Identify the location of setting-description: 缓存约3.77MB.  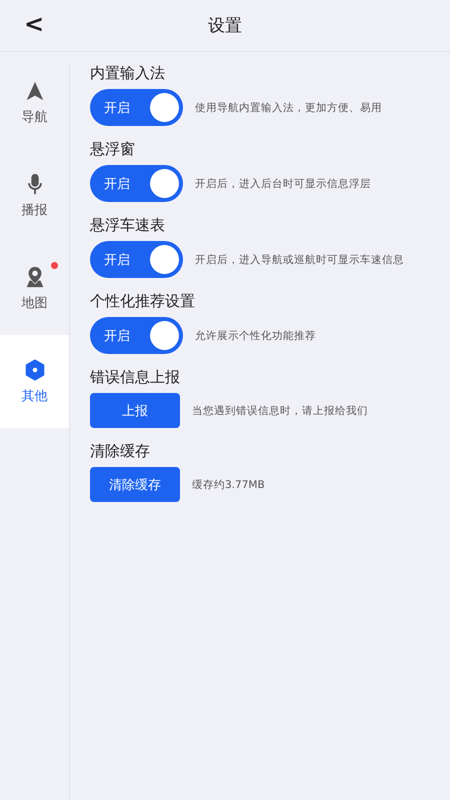
(228, 485).